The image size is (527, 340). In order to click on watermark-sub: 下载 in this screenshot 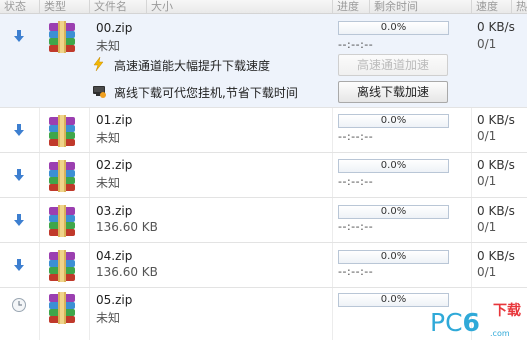, I will do `click(507, 311)`.